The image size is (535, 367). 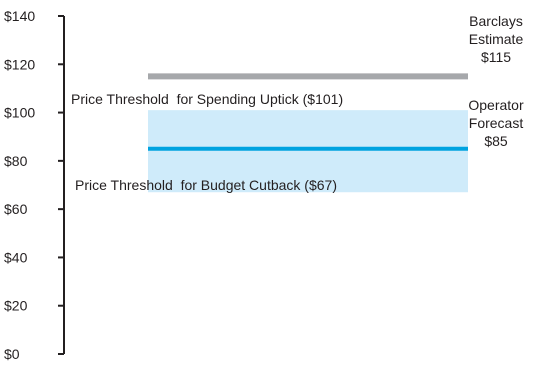 What do you see at coordinates (496, 105) in the screenshot?
I see `operator-forecast-label-line: Operator` at bounding box center [496, 105].